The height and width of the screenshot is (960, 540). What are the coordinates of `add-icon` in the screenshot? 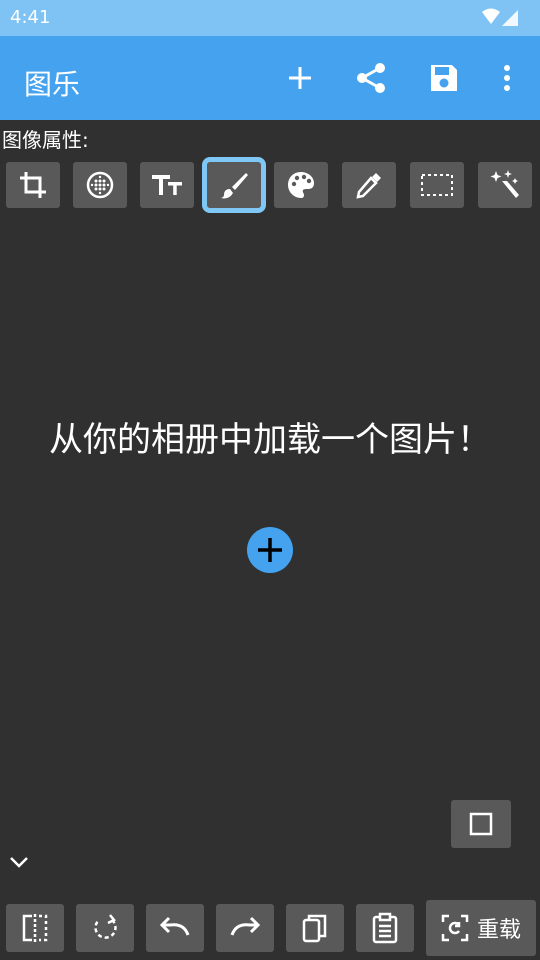 It's located at (300, 78).